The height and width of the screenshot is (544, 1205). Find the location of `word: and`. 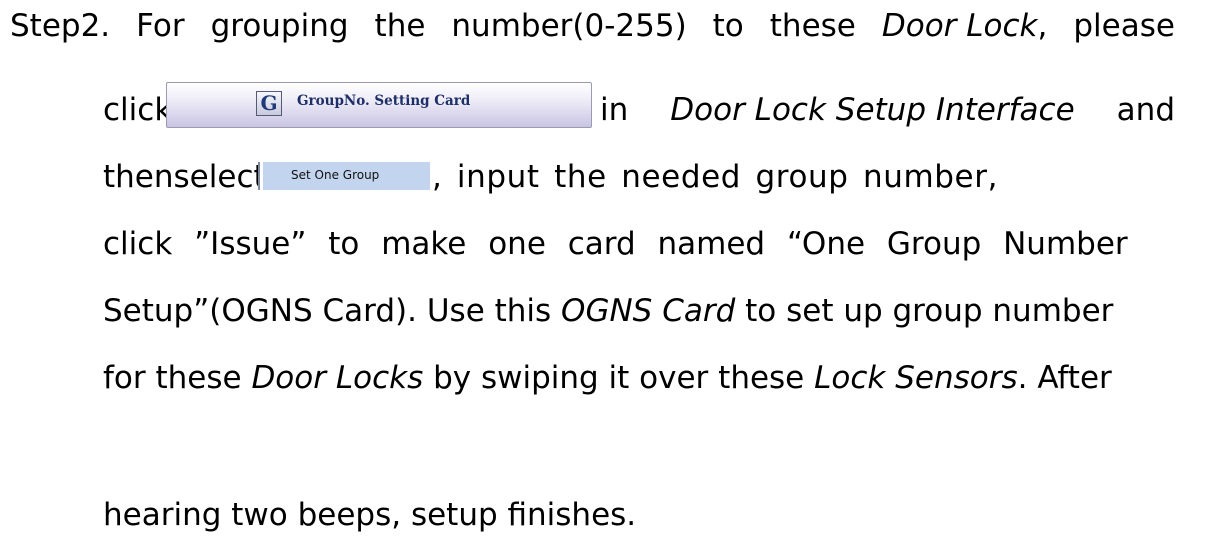

word: and is located at coordinates (1145, 110).